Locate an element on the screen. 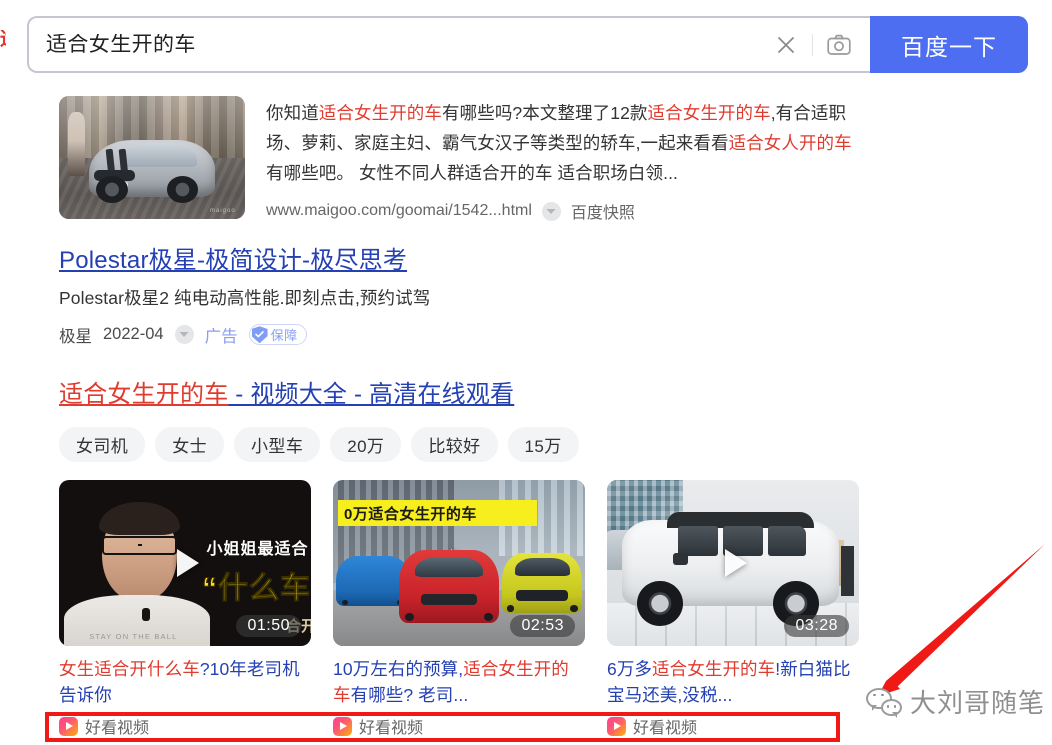  video-thumbnail: 03:28 is located at coordinates (733, 563).